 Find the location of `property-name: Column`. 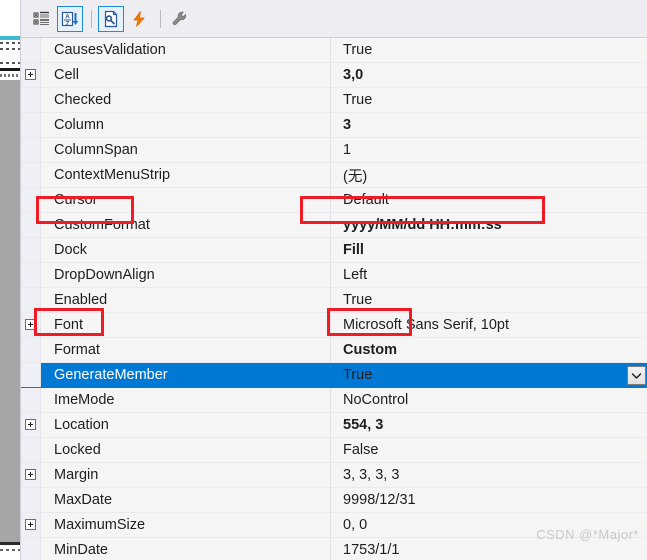

property-name: Column is located at coordinates (186, 125).